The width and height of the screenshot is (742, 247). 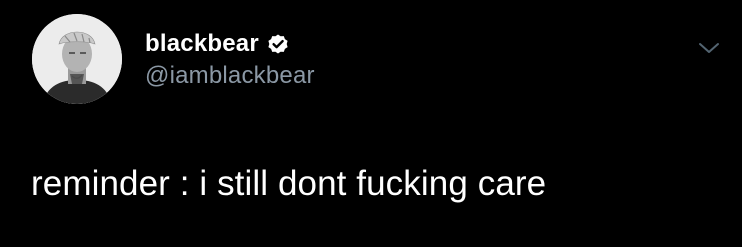 I want to click on avatar-photo, so click(x=77, y=59).